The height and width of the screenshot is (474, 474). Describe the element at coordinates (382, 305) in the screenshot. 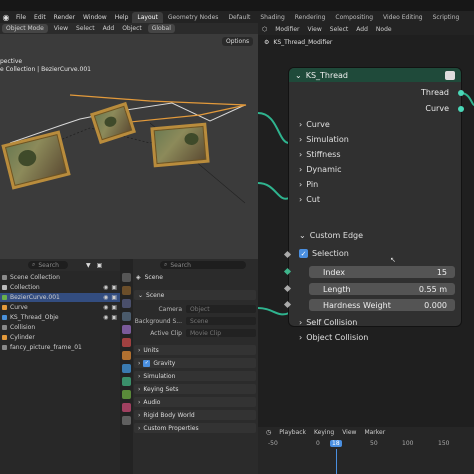

I see `hardness-weight-field: Hardness Weight 0.000` at that location.